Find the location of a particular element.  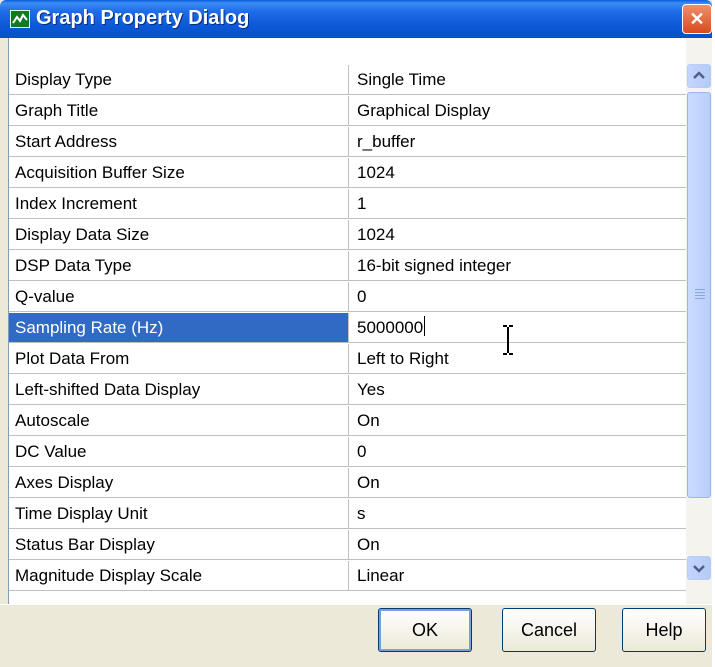

property-row: Display Type Single Time is located at coordinates (348, 80).